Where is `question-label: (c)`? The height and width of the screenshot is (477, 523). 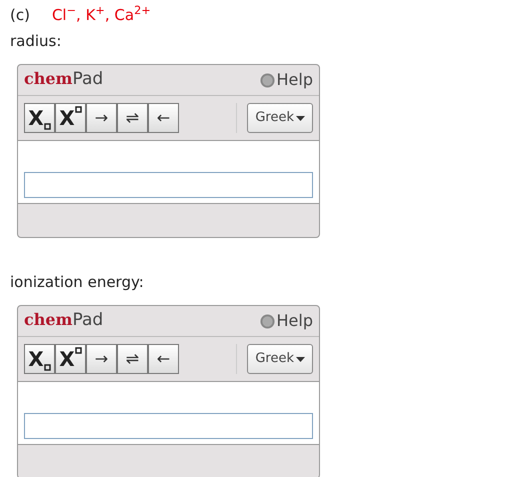 question-label: (c) is located at coordinates (20, 15).